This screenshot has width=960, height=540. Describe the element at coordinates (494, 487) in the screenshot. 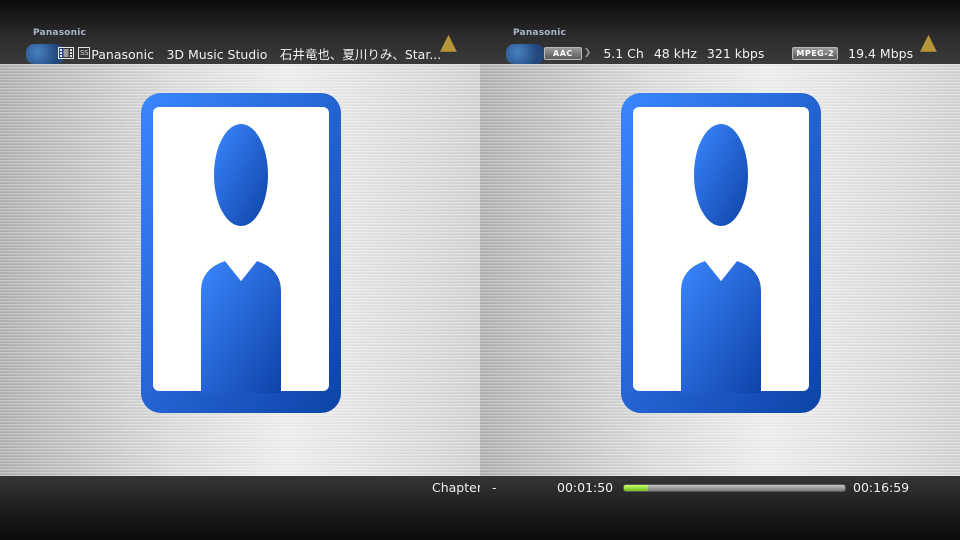

I see `chapter-value: -` at that location.